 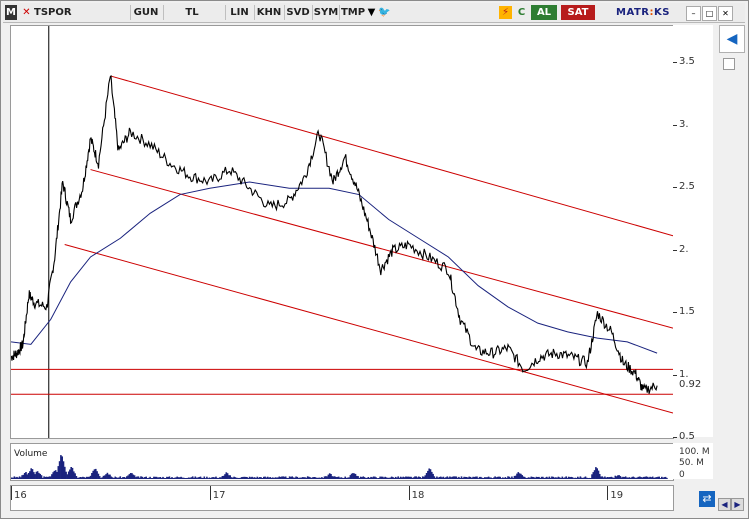 I want to click on x-tick-label: 18, so click(x=418, y=495).